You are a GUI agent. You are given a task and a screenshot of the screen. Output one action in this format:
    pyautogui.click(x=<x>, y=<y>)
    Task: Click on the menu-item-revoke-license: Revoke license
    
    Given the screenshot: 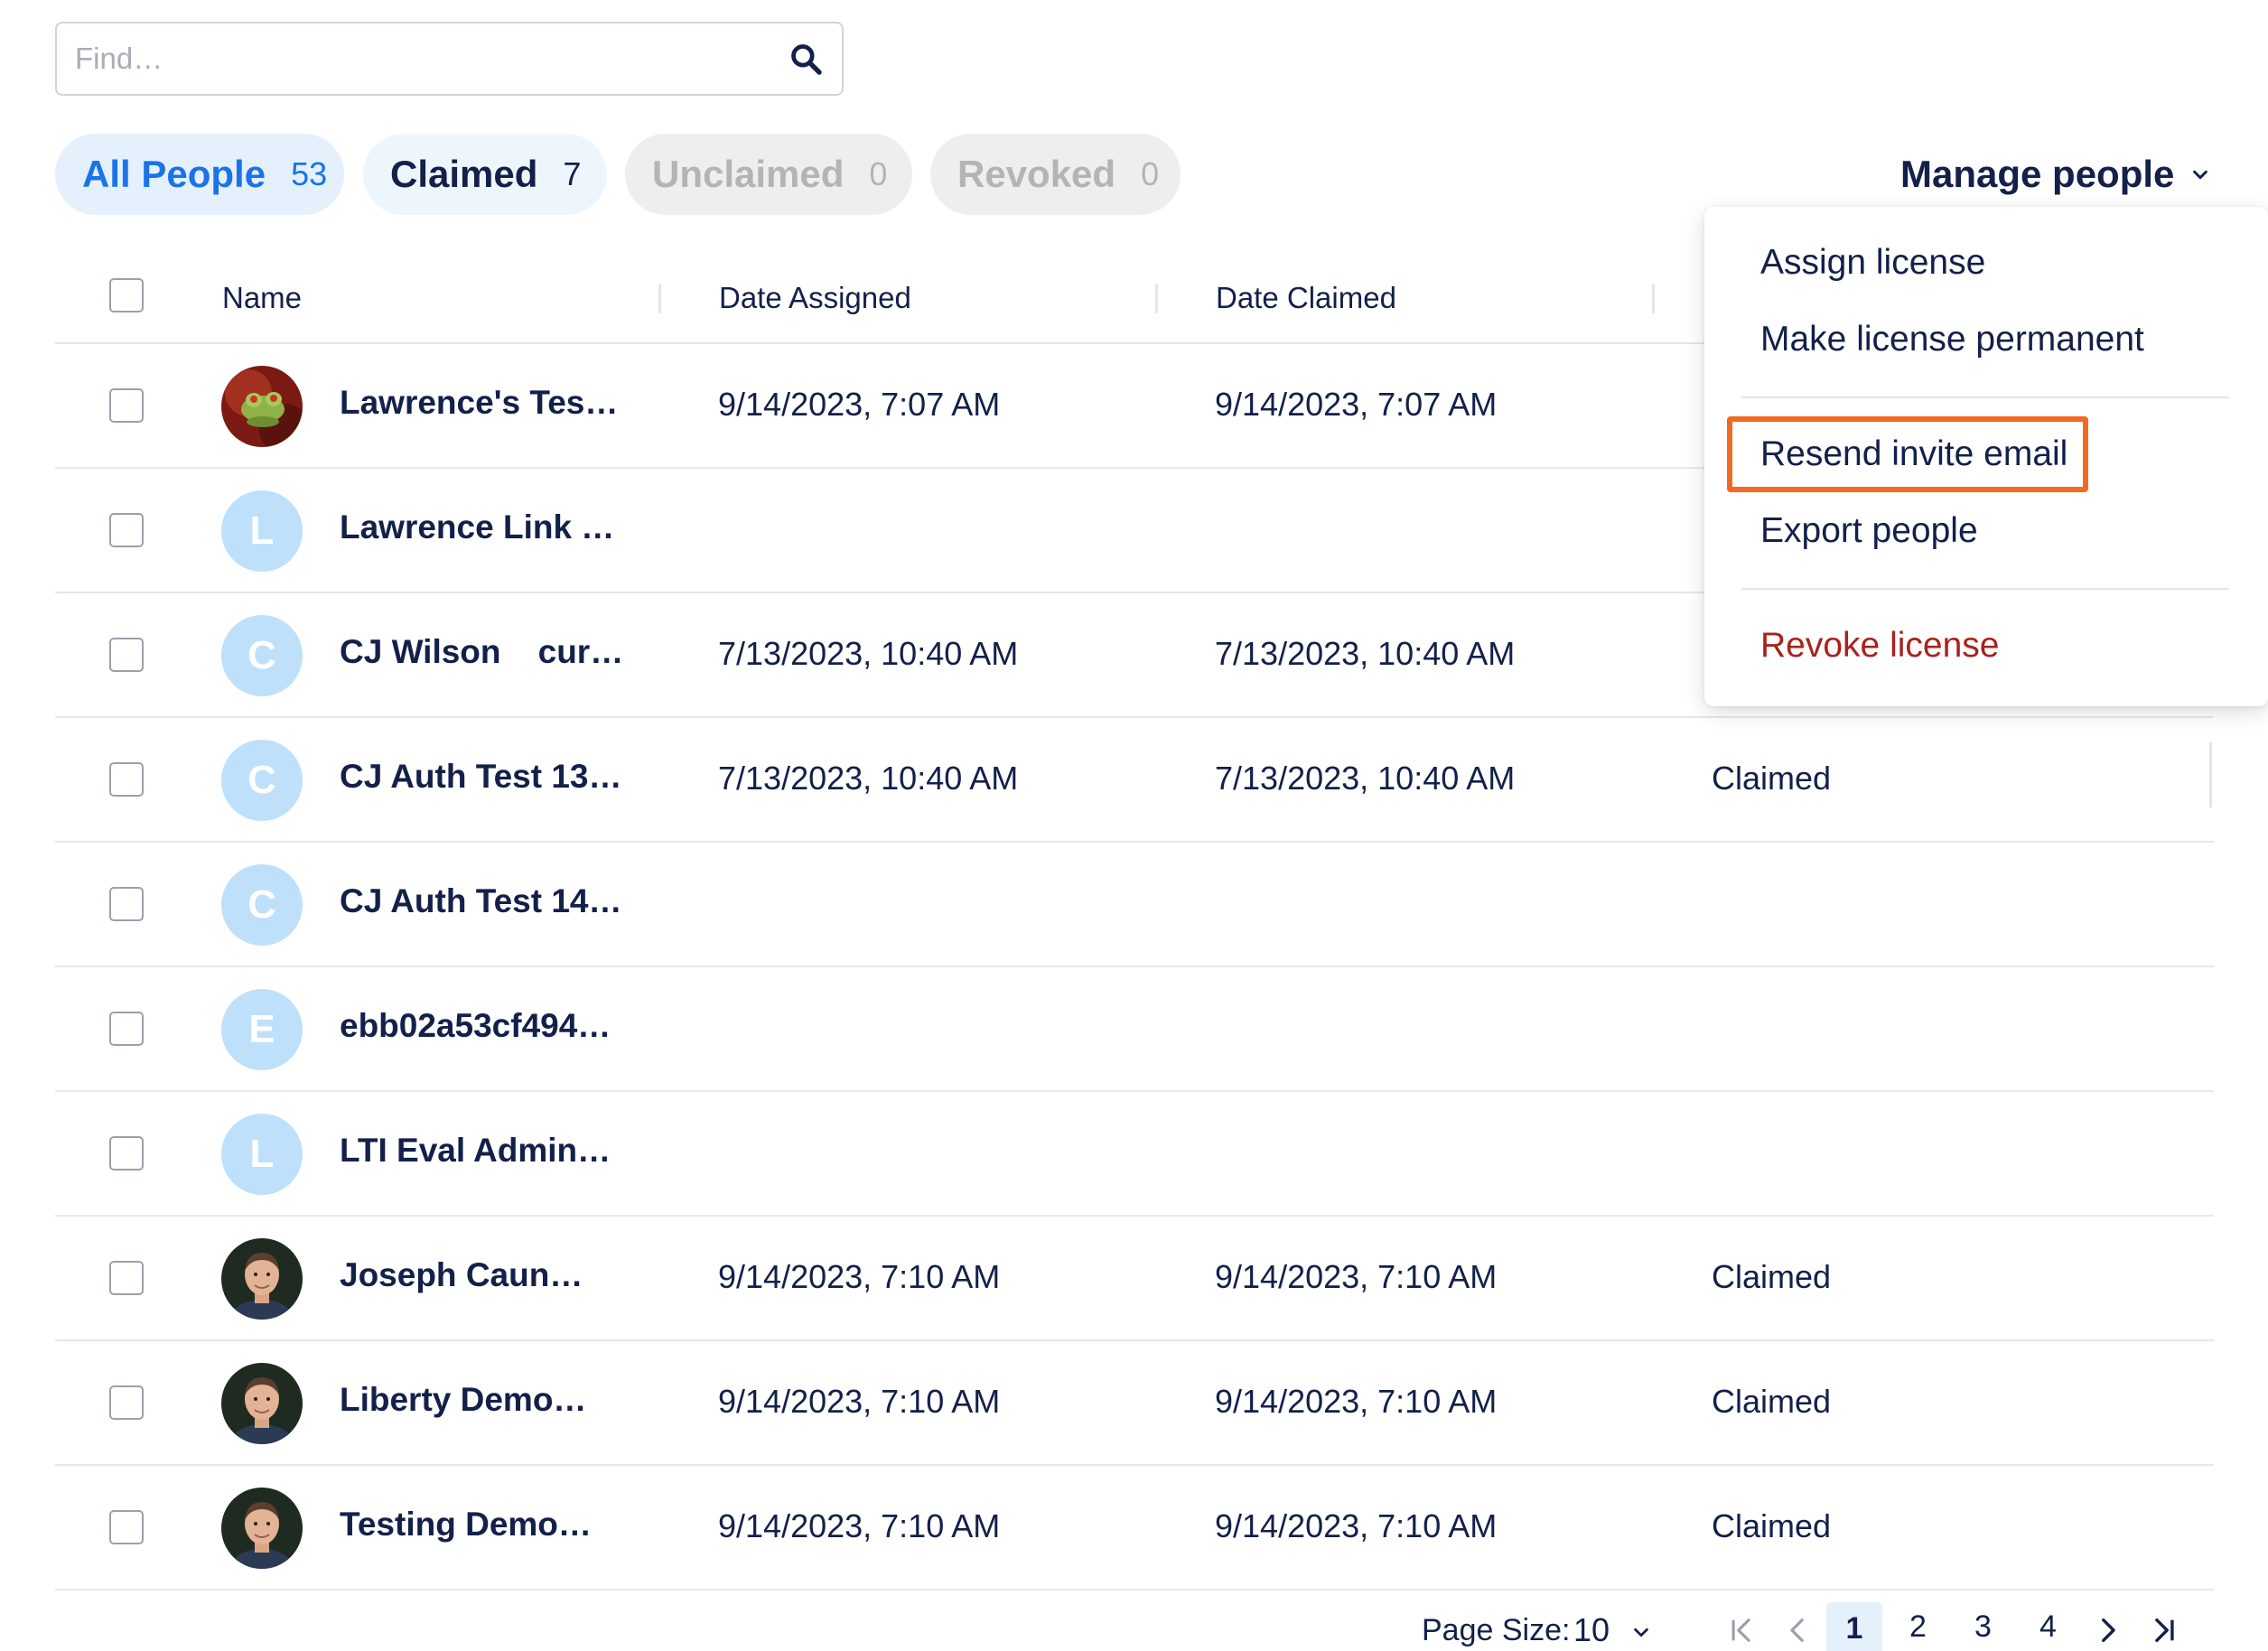 What is the action you would take?
    pyautogui.click(x=1879, y=646)
    